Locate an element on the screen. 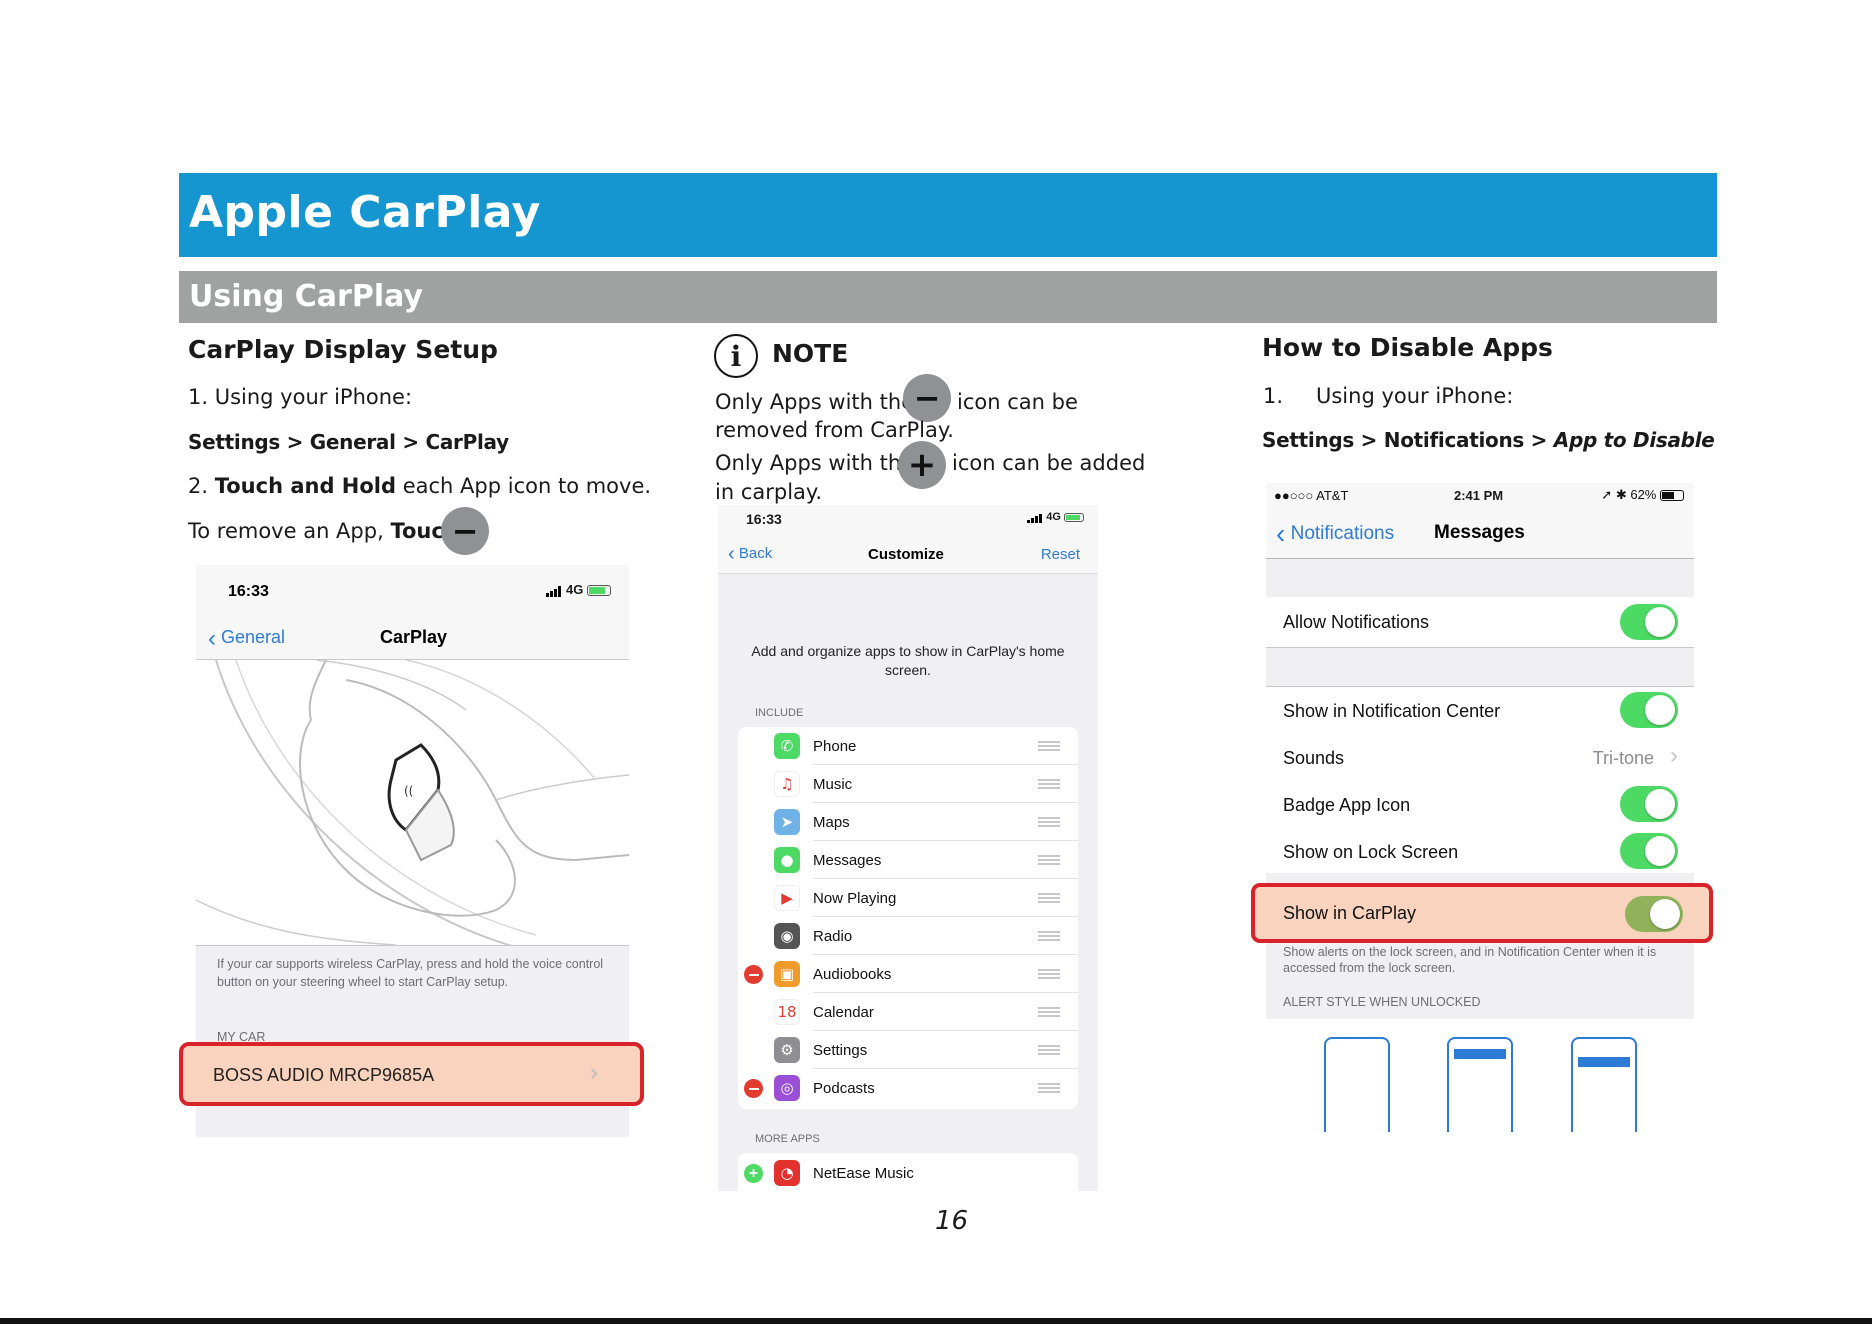 The image size is (1872, 1324). now-playing-icon: ▶ is located at coordinates (787, 898).